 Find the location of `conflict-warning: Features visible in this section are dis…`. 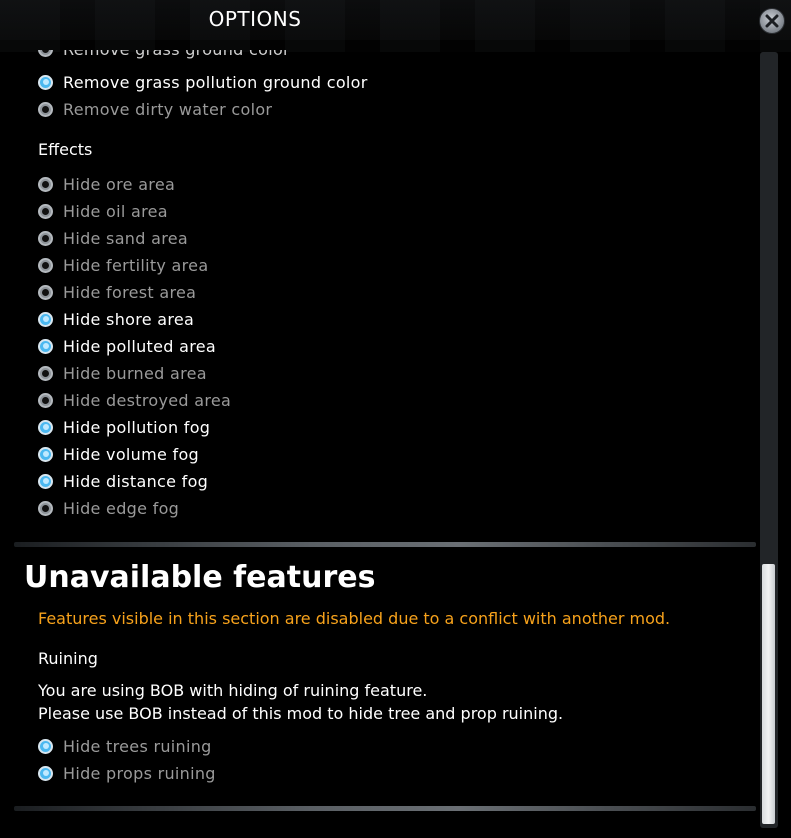

conflict-warning: Features visible in this section are dis… is located at coordinates (354, 618).